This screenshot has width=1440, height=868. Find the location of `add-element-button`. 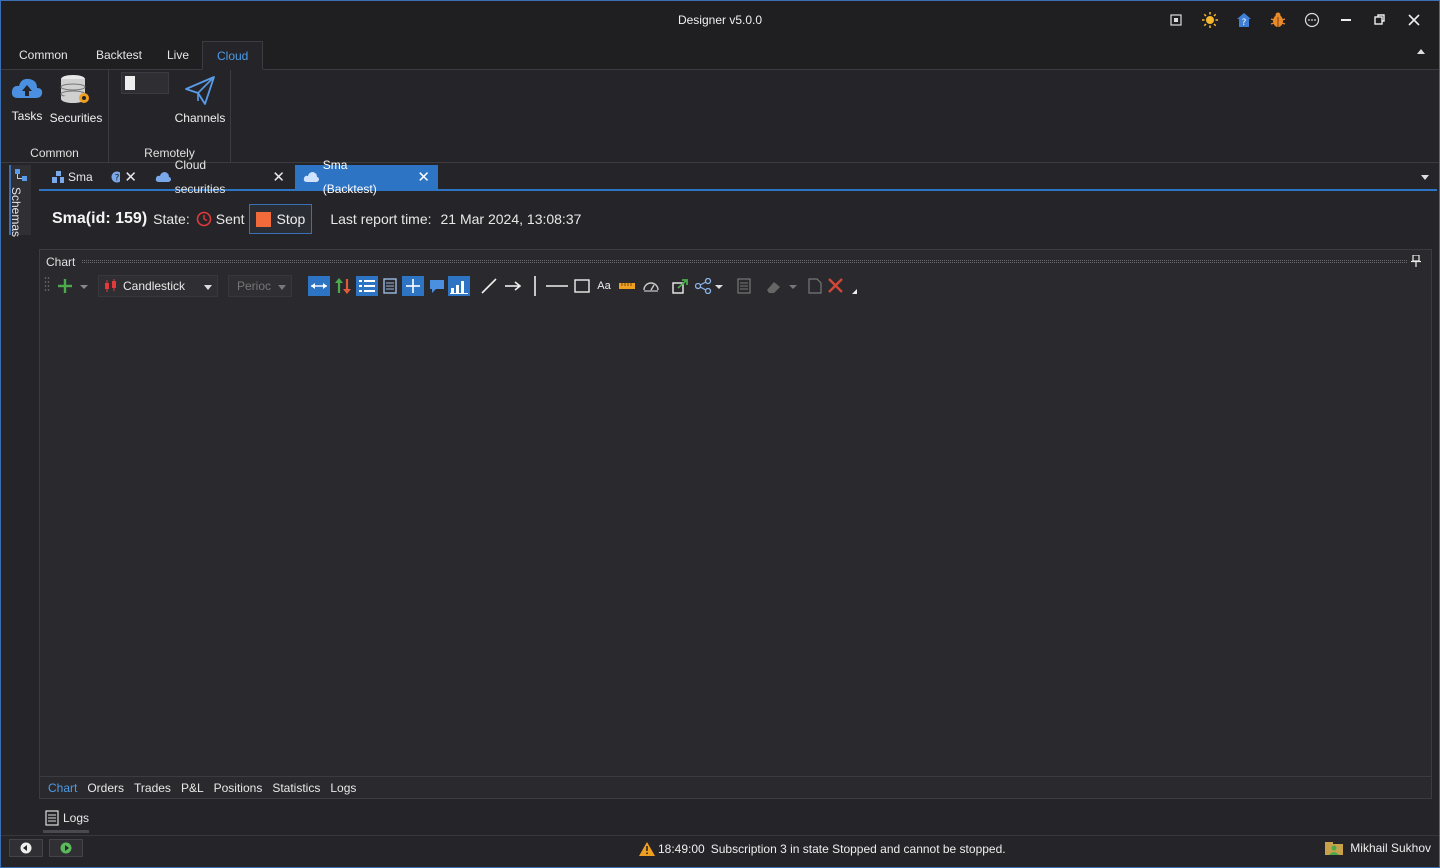

add-element-button is located at coordinates (73, 286).